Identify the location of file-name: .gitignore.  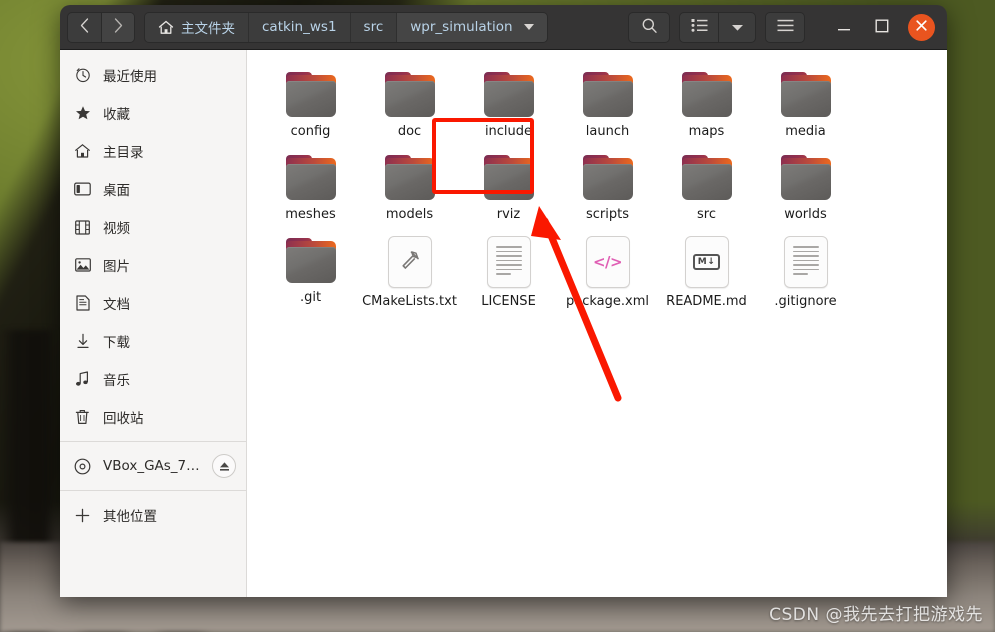
(805, 301).